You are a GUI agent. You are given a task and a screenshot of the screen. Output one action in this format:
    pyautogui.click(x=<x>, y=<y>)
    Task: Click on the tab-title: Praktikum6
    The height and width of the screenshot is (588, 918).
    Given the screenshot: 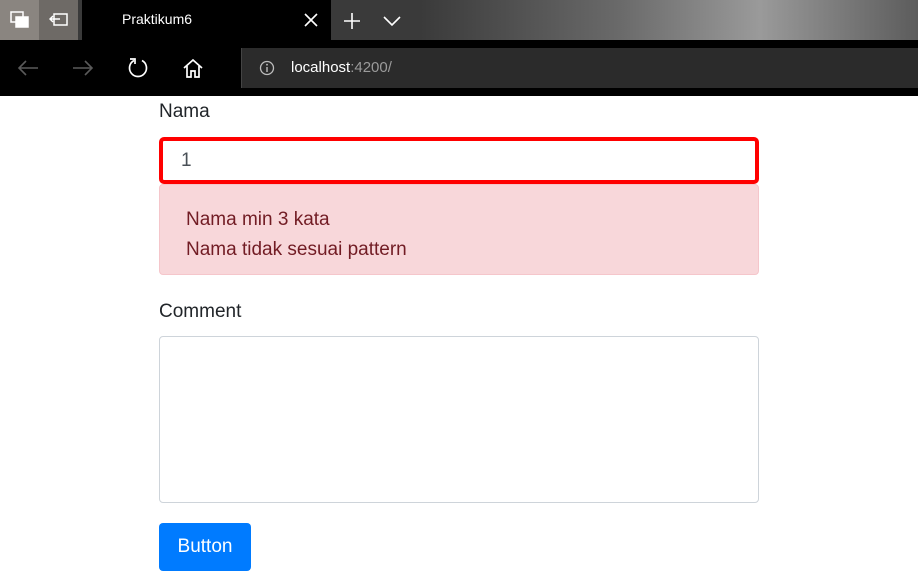 What is the action you would take?
    pyautogui.click(x=157, y=19)
    